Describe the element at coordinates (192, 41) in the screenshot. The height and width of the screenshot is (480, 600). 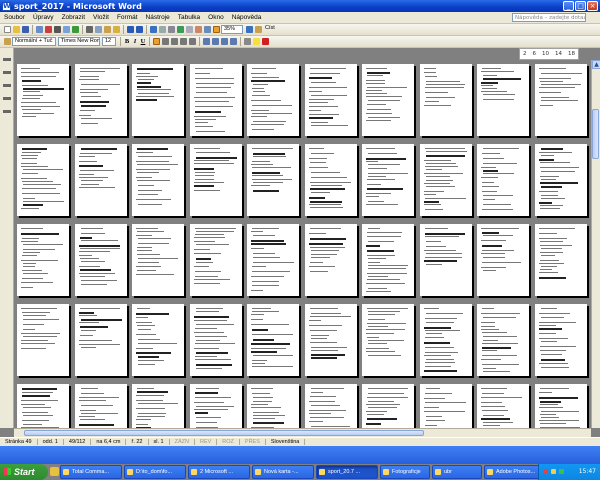
I see `line-spacing-icon` at that location.